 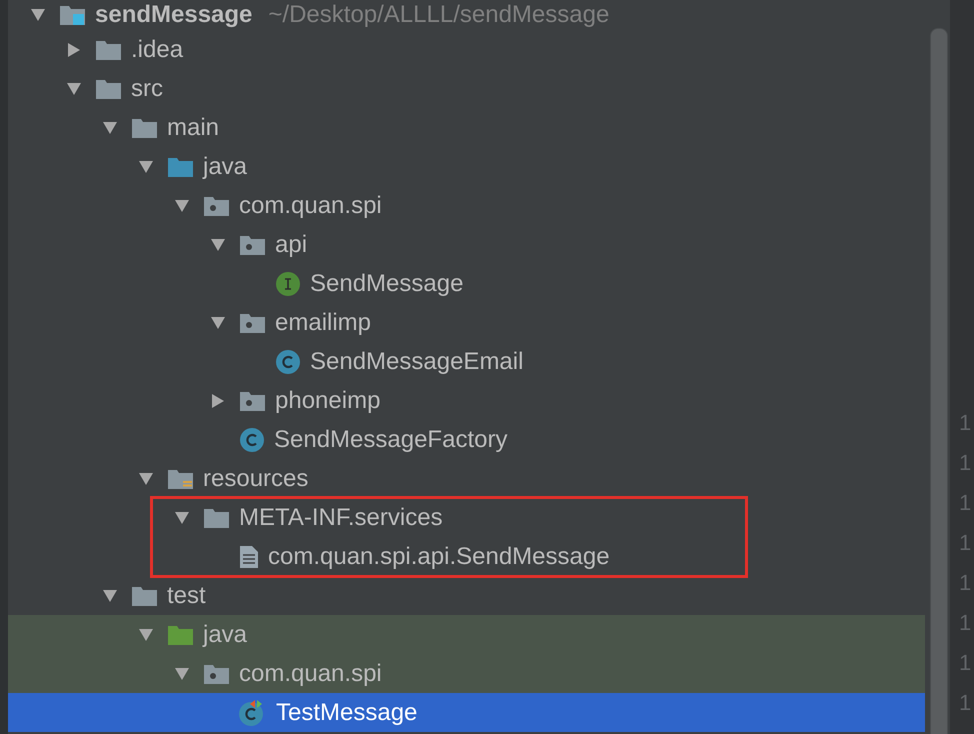 I want to click on tree-item: test, so click(x=466, y=595).